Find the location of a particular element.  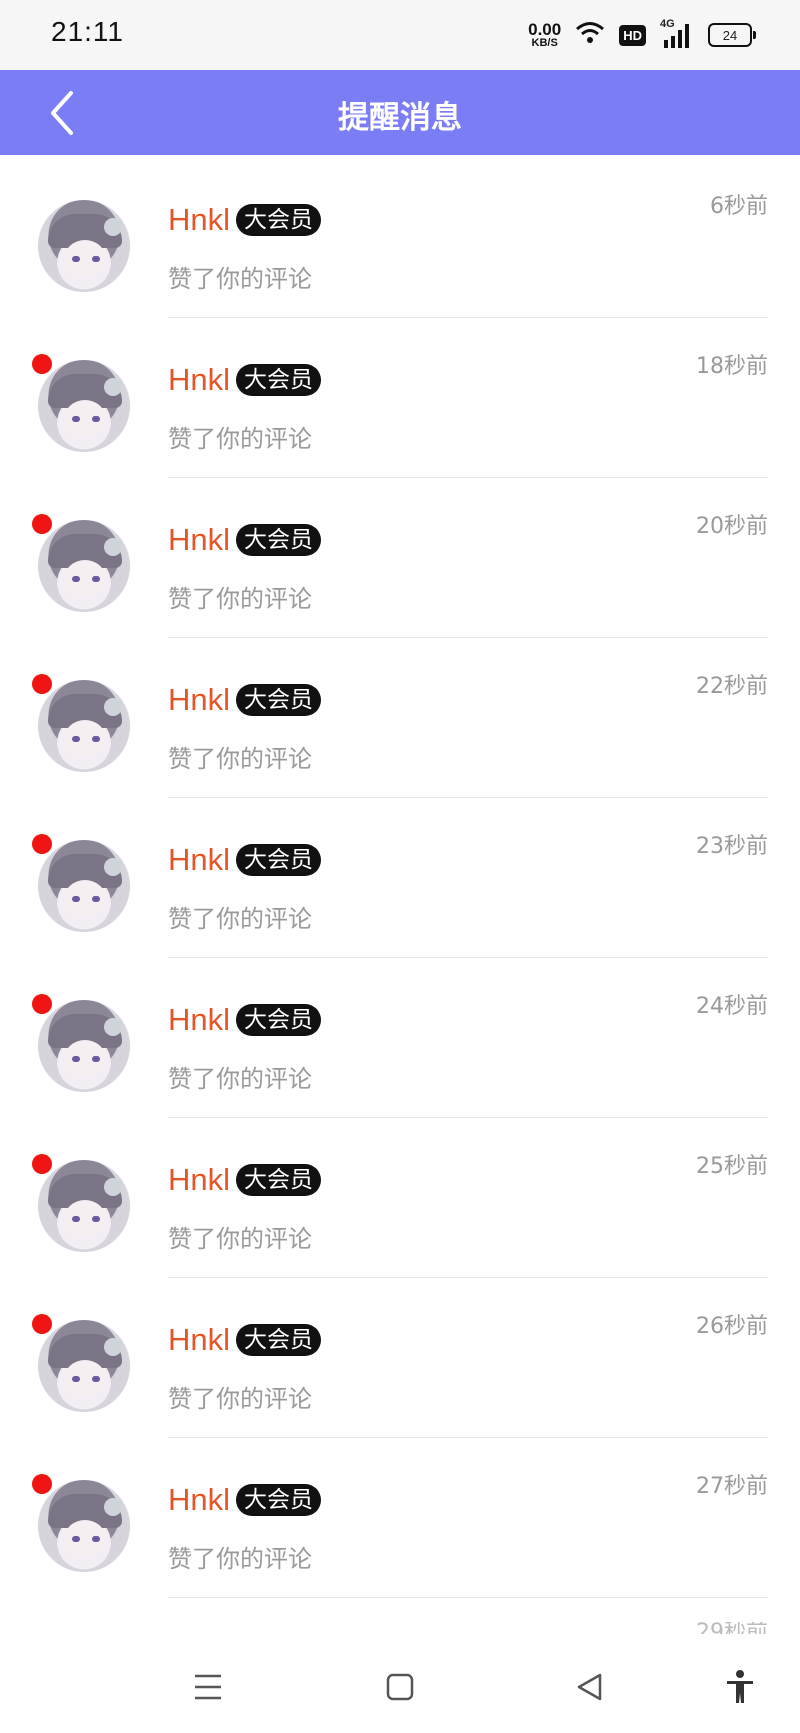

system-nav-bar is located at coordinates (400, 1686).